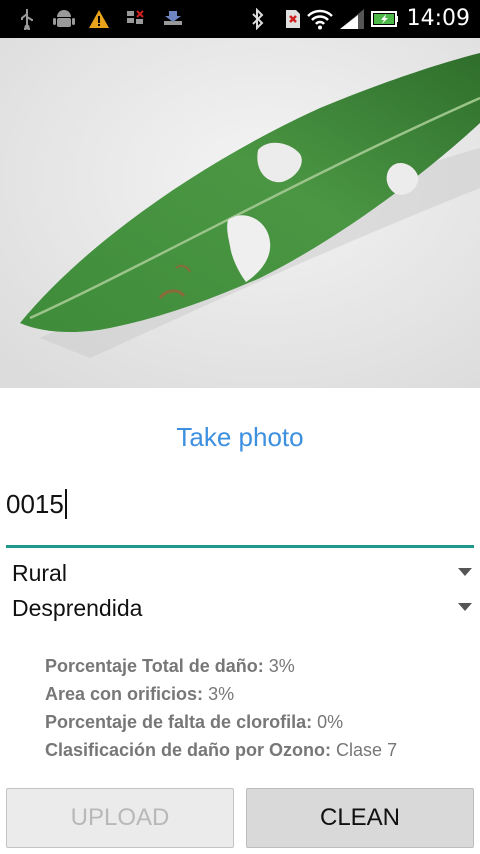 The image size is (480, 854). What do you see at coordinates (243, 573) in the screenshot?
I see `zone-spinner: Rural` at bounding box center [243, 573].